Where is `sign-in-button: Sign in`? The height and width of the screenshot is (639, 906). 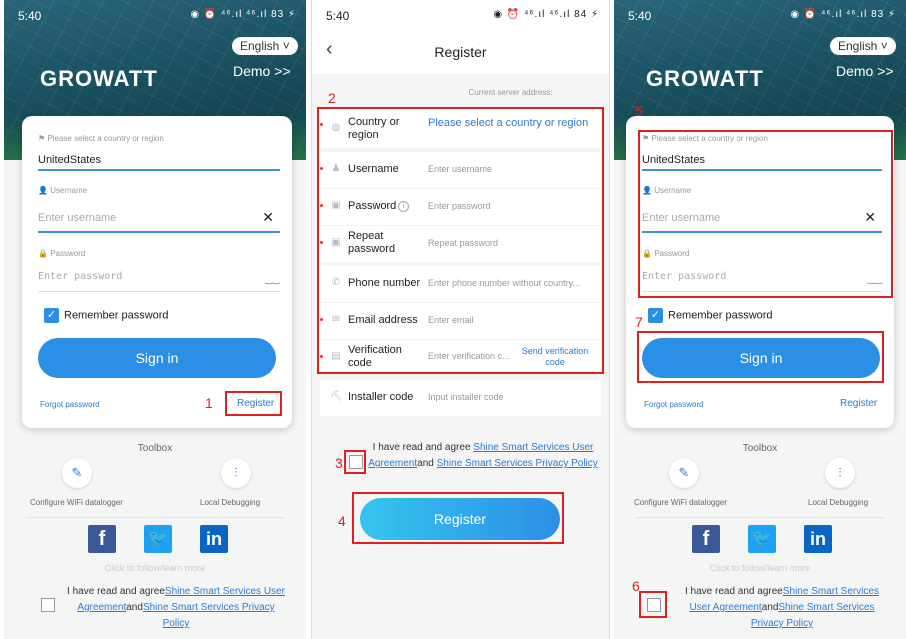 sign-in-button: Sign in is located at coordinates (157, 358).